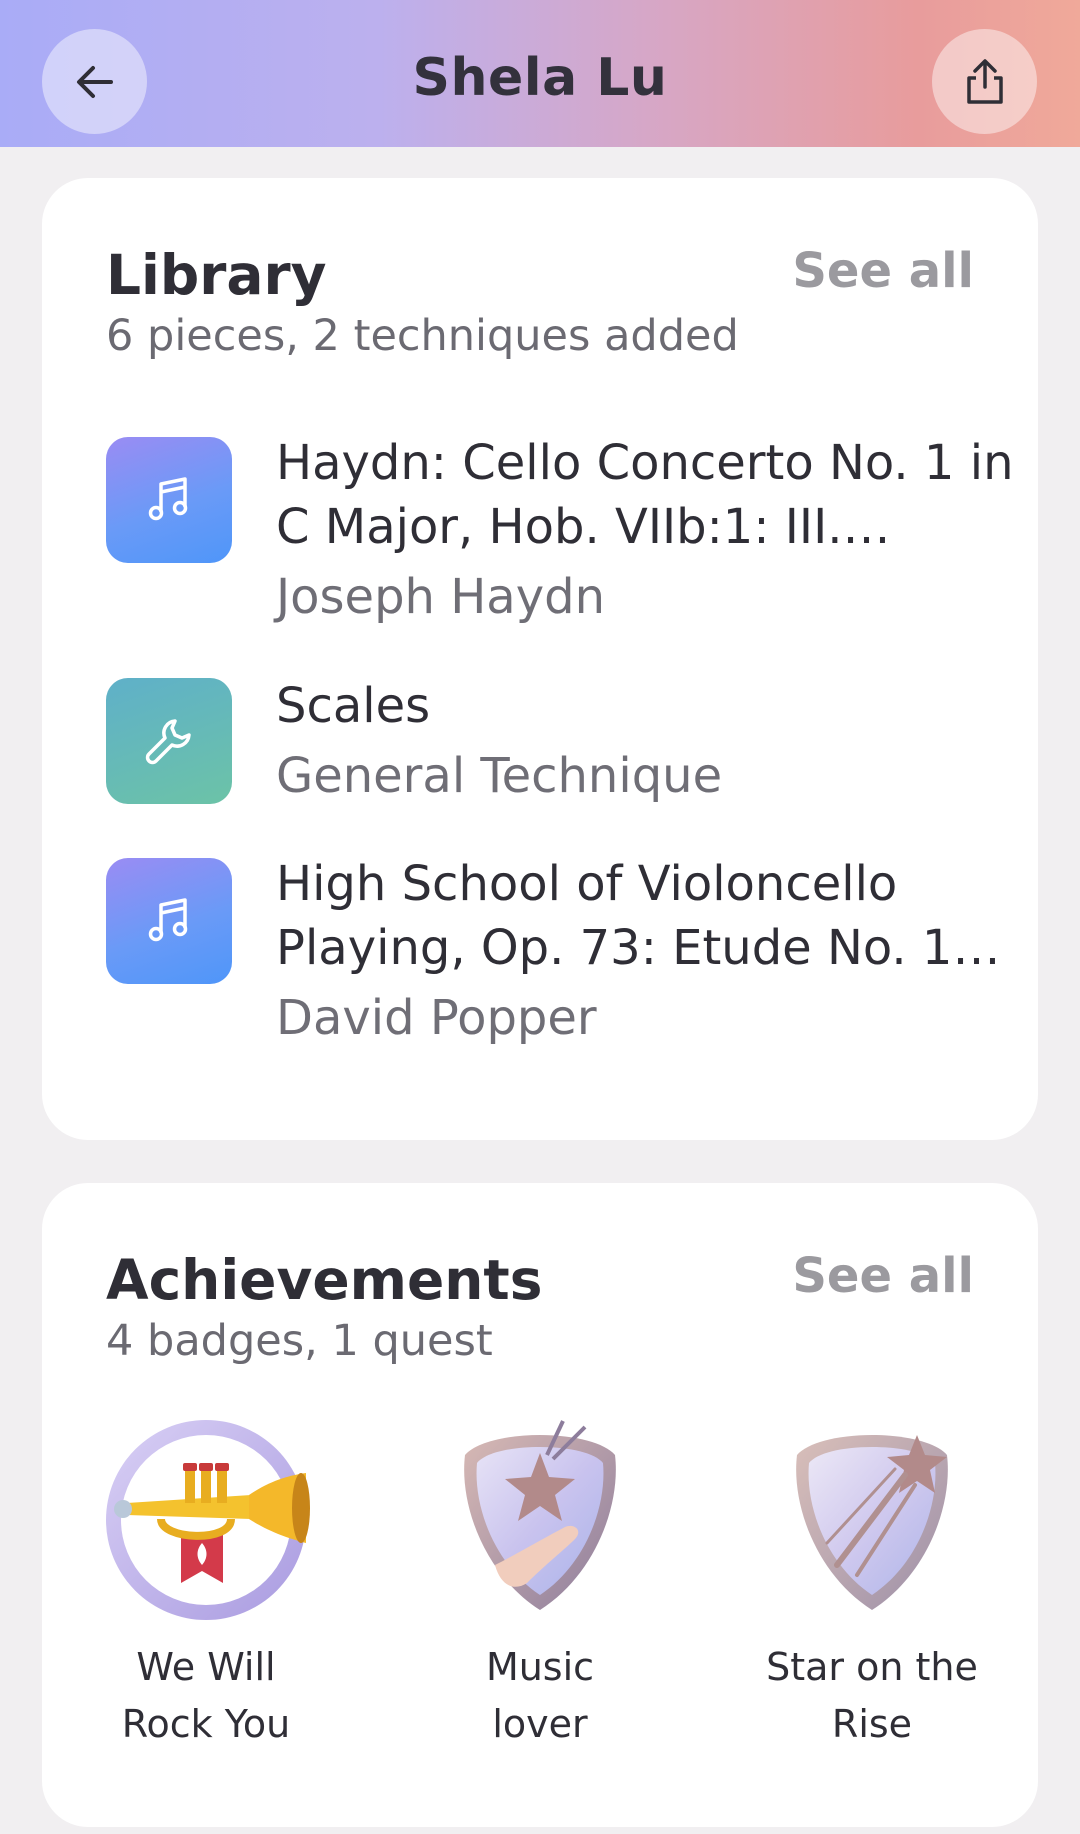 Image resolution: width=1080 pixels, height=1834 pixels. I want to click on library-item-subtitle: Joseph Haydn, so click(441, 597).